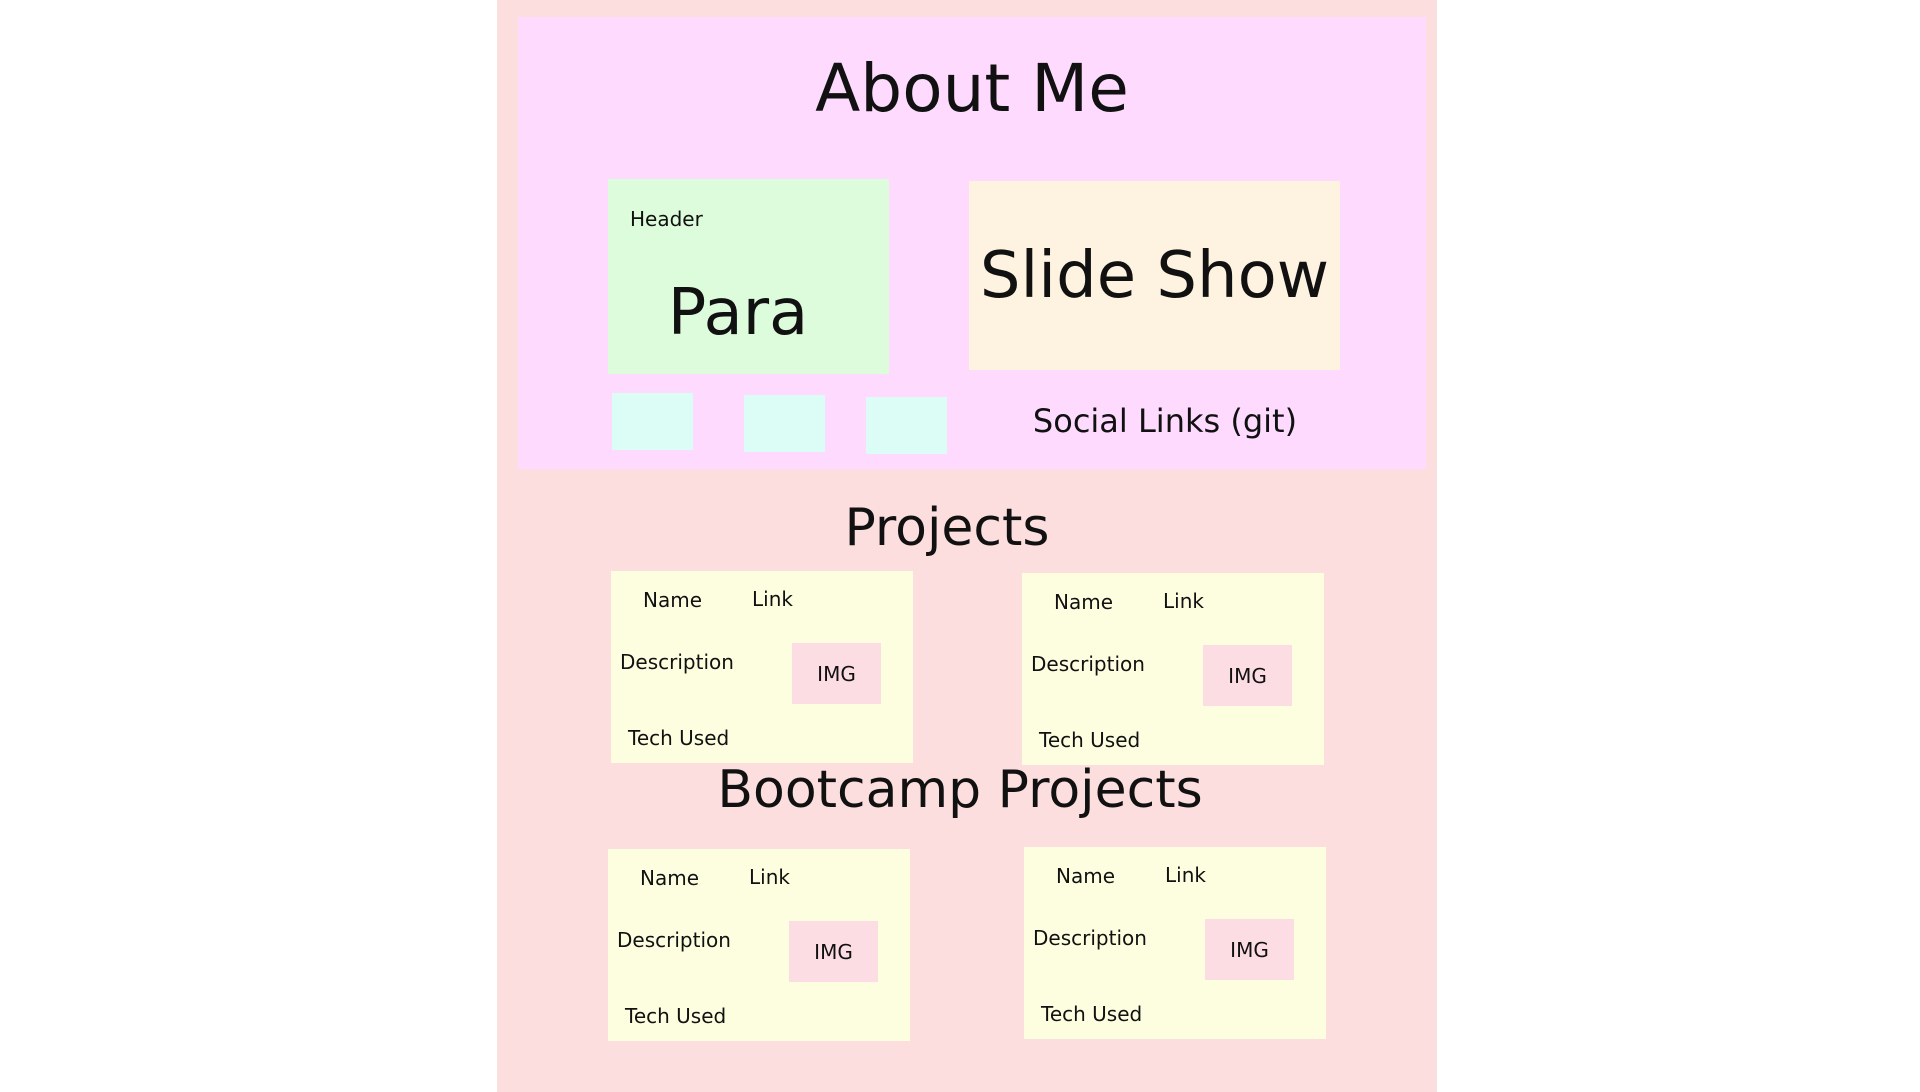 The height and width of the screenshot is (1092, 1920). Describe the element at coordinates (1165, 421) in the screenshot. I see `social-links-label: Social Links (git)` at that location.